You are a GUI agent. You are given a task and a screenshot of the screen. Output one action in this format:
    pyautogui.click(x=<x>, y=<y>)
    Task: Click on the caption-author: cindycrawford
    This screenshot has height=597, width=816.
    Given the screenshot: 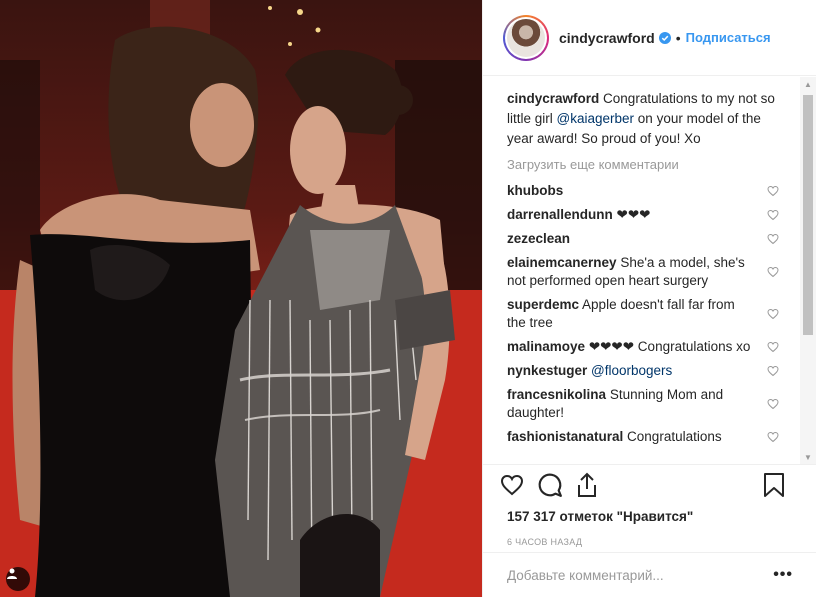 What is the action you would take?
    pyautogui.click(x=553, y=98)
    